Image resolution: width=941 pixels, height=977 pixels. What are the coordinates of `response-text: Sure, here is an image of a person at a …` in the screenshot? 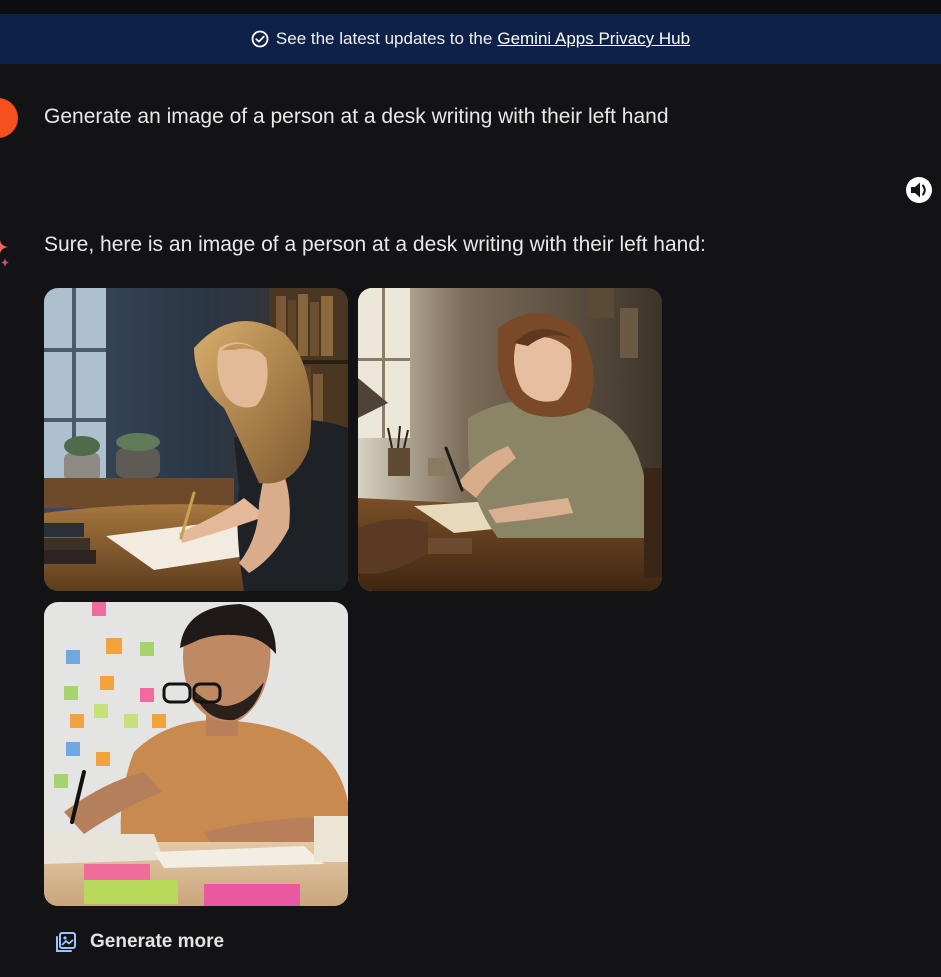 It's located at (375, 244).